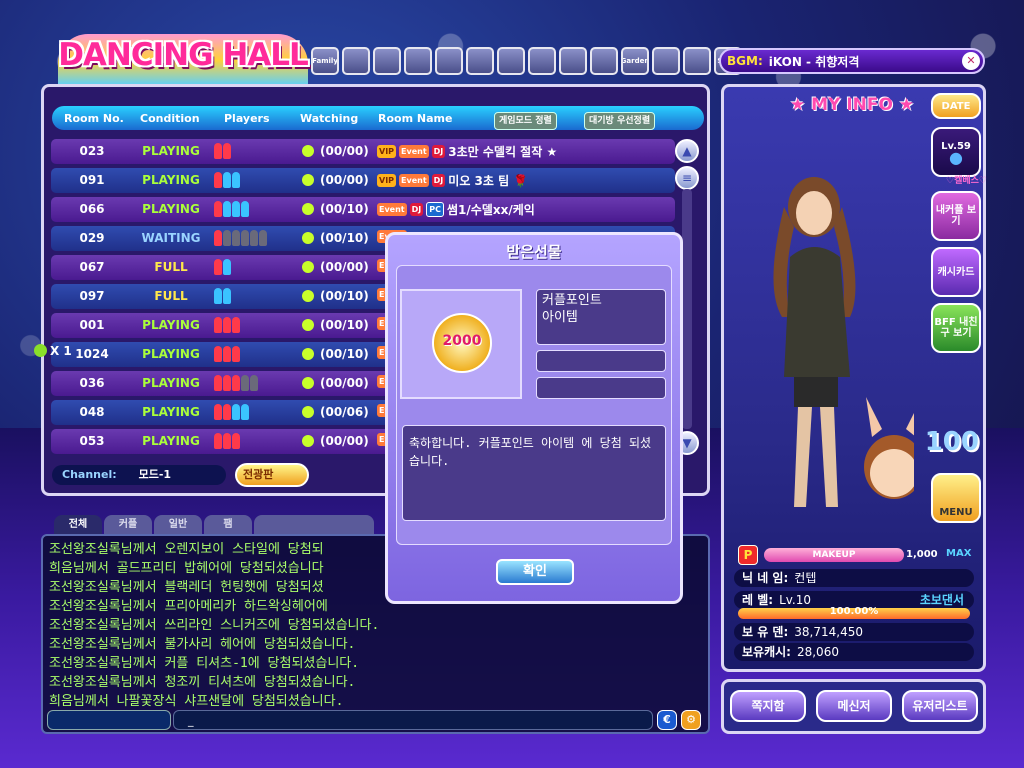 This screenshot has height=768, width=1024. I want to click on chat-tabs: 전체 커플 일반 팸, so click(214, 525).